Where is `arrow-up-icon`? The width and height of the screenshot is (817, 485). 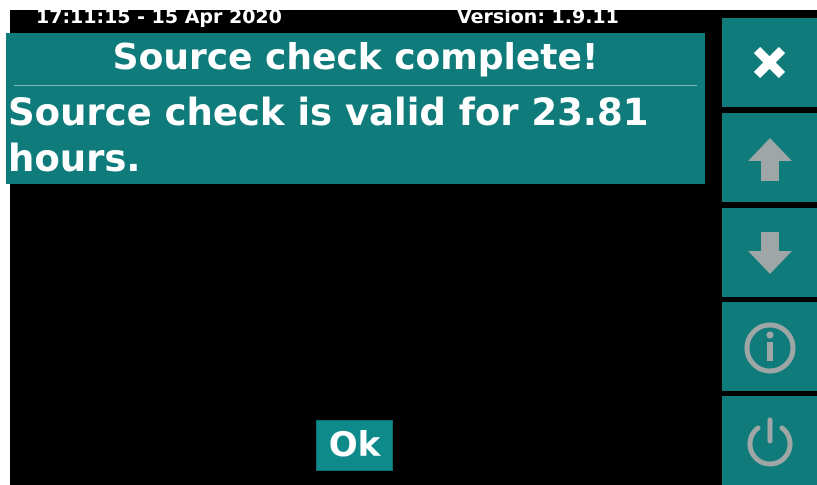
arrow-up-icon is located at coordinates (770, 159).